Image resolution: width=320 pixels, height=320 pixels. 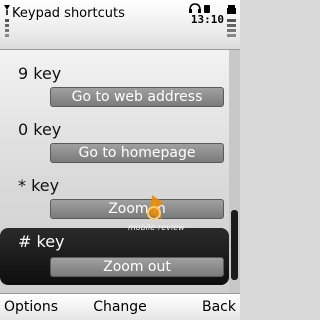 What do you see at coordinates (156, 227) in the screenshot?
I see `watermark-text: mobile-review` at bounding box center [156, 227].